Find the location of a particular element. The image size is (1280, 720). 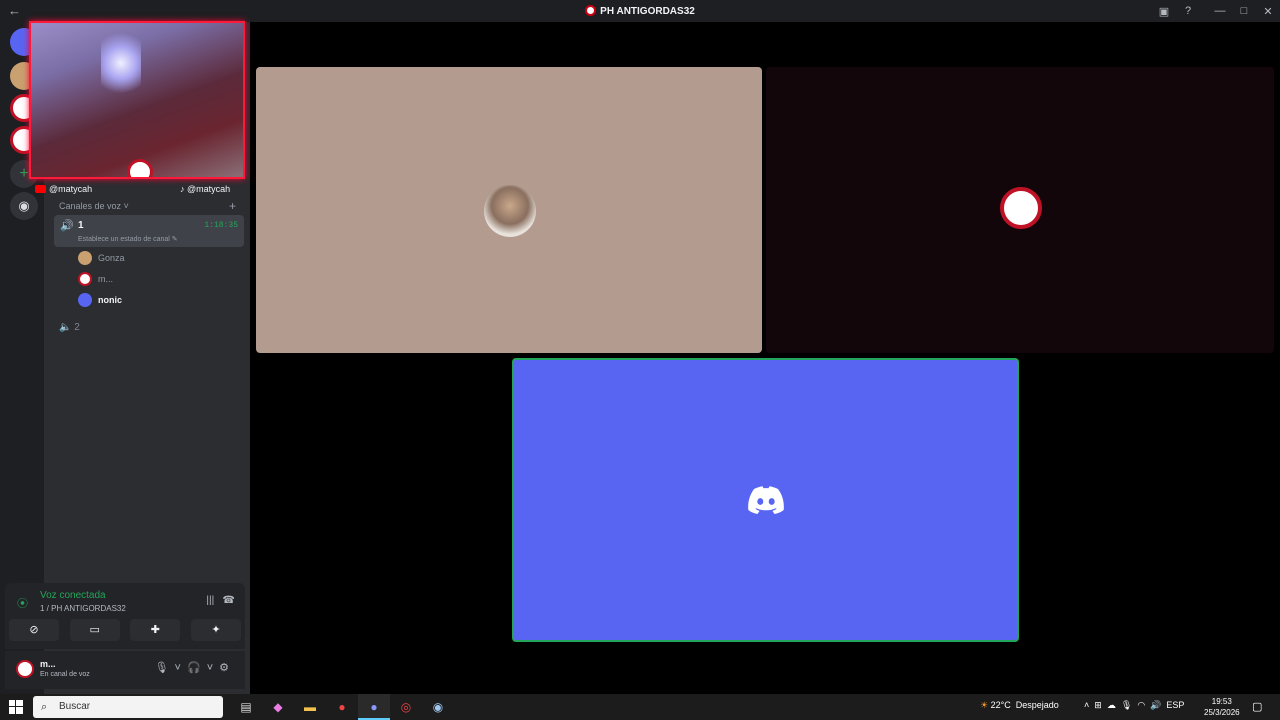

settings-gear-icon: ⚙ is located at coordinates (227, 668).